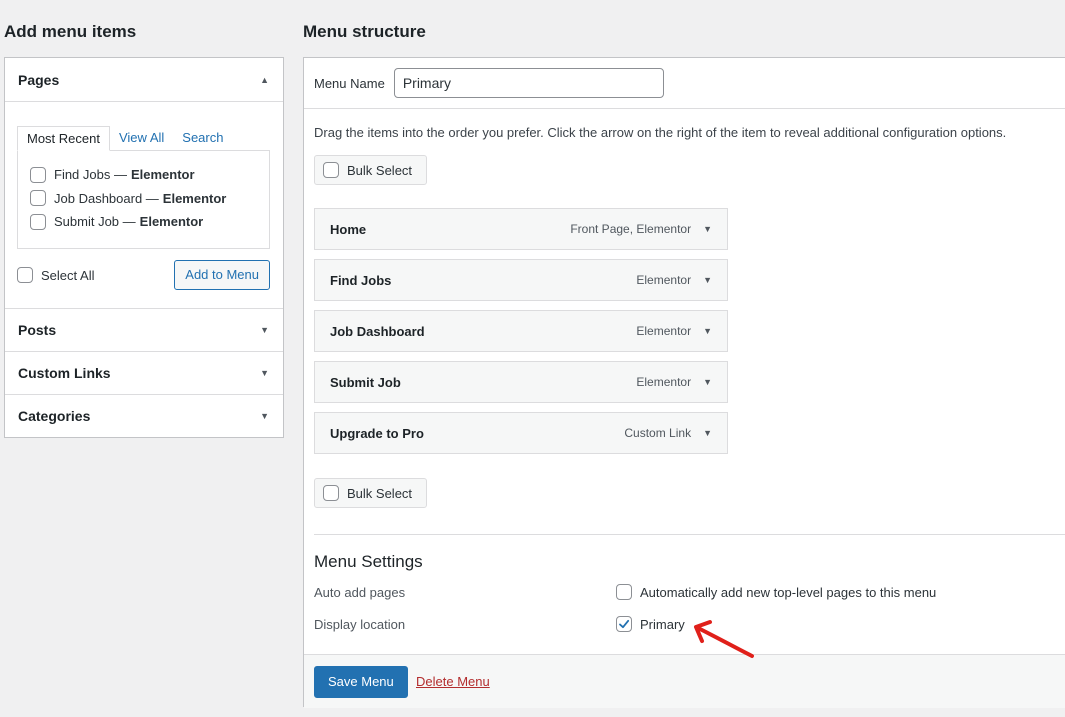 The height and width of the screenshot is (717, 1065). I want to click on menu-item-title: Submit Job, so click(365, 382).